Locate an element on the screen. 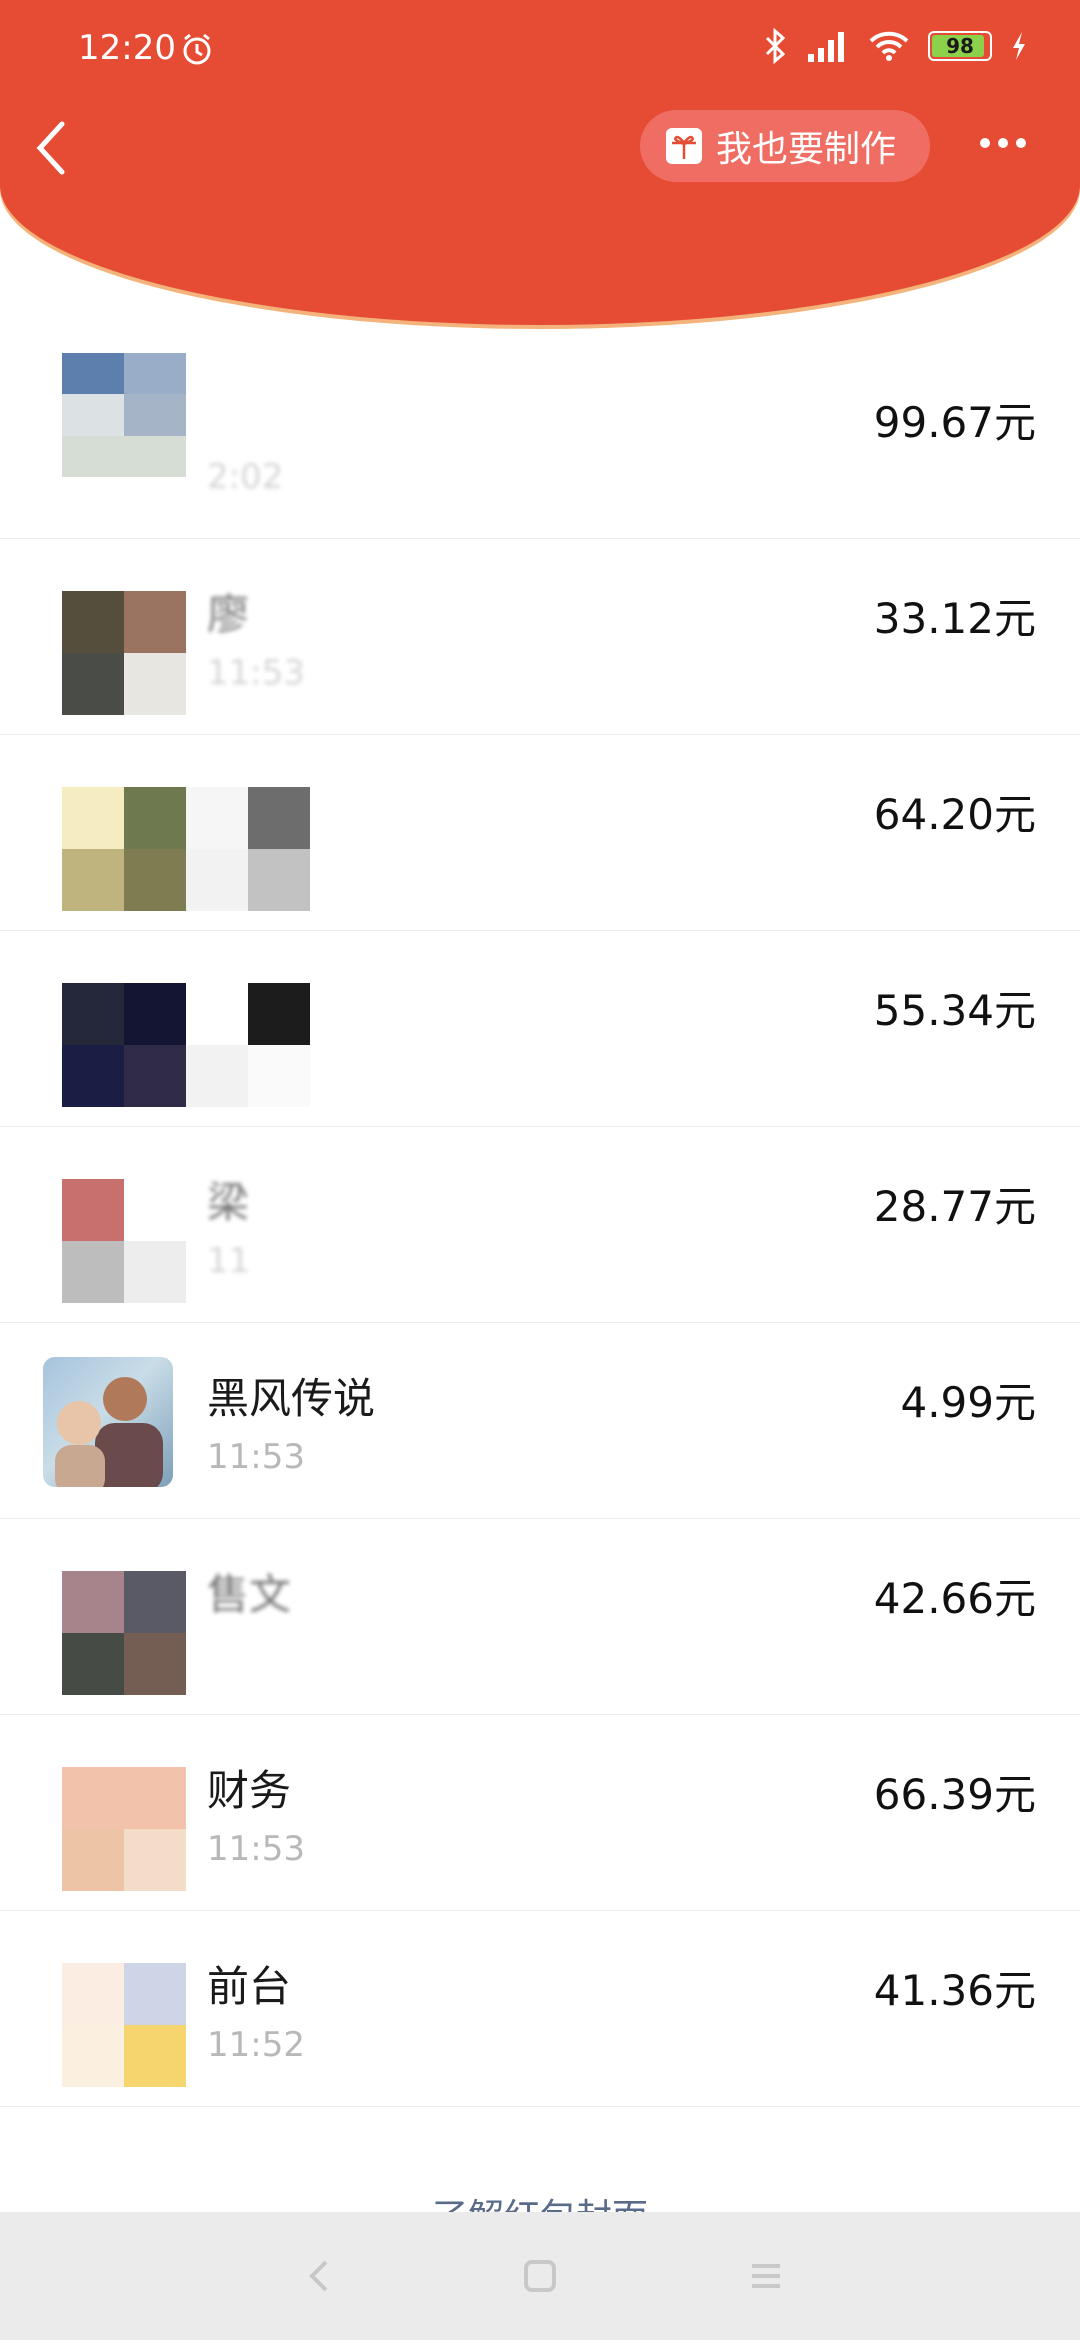 This screenshot has width=1080, height=2340. gift-icon is located at coordinates (684, 146).